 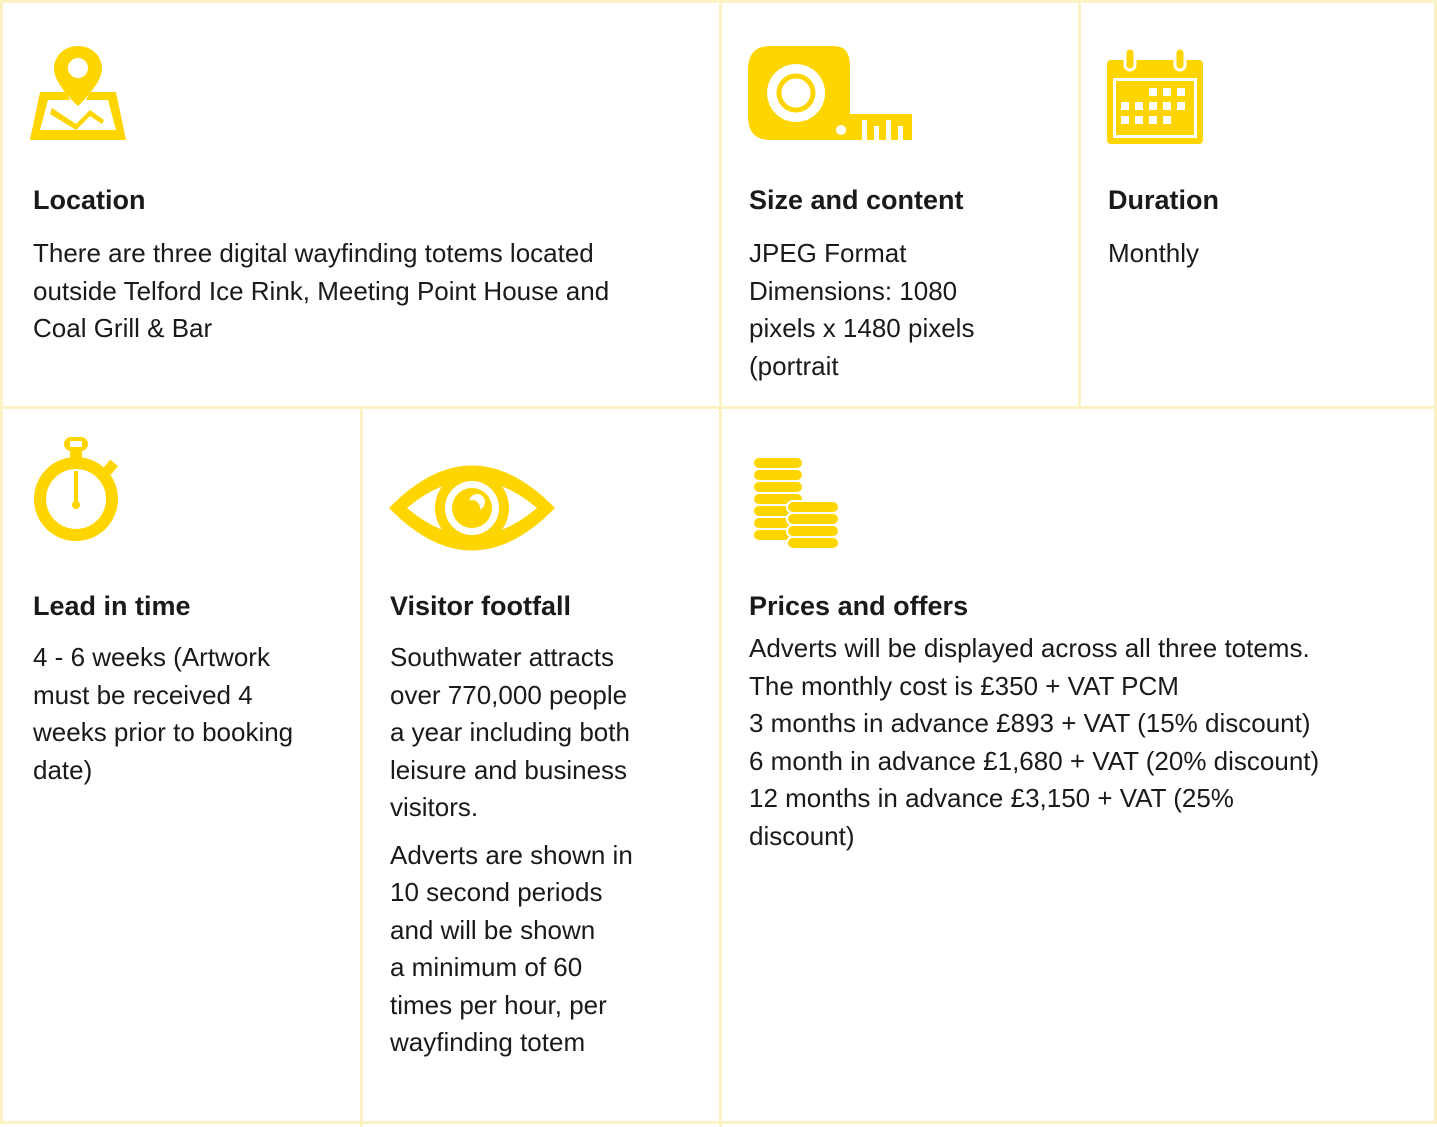 I want to click on card-title: Visitor footfall, so click(x=481, y=606).